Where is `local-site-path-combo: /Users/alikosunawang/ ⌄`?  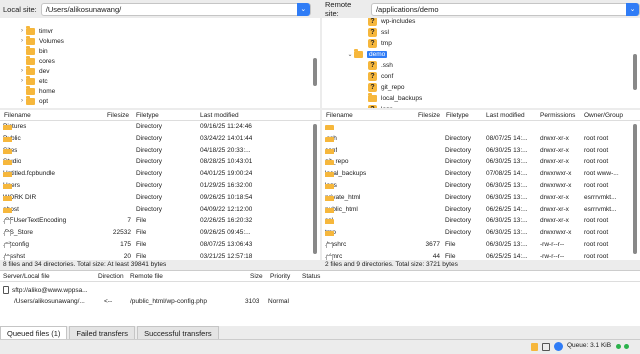 local-site-path-combo: /Users/alikosunawang/ ⌄ is located at coordinates (175, 9).